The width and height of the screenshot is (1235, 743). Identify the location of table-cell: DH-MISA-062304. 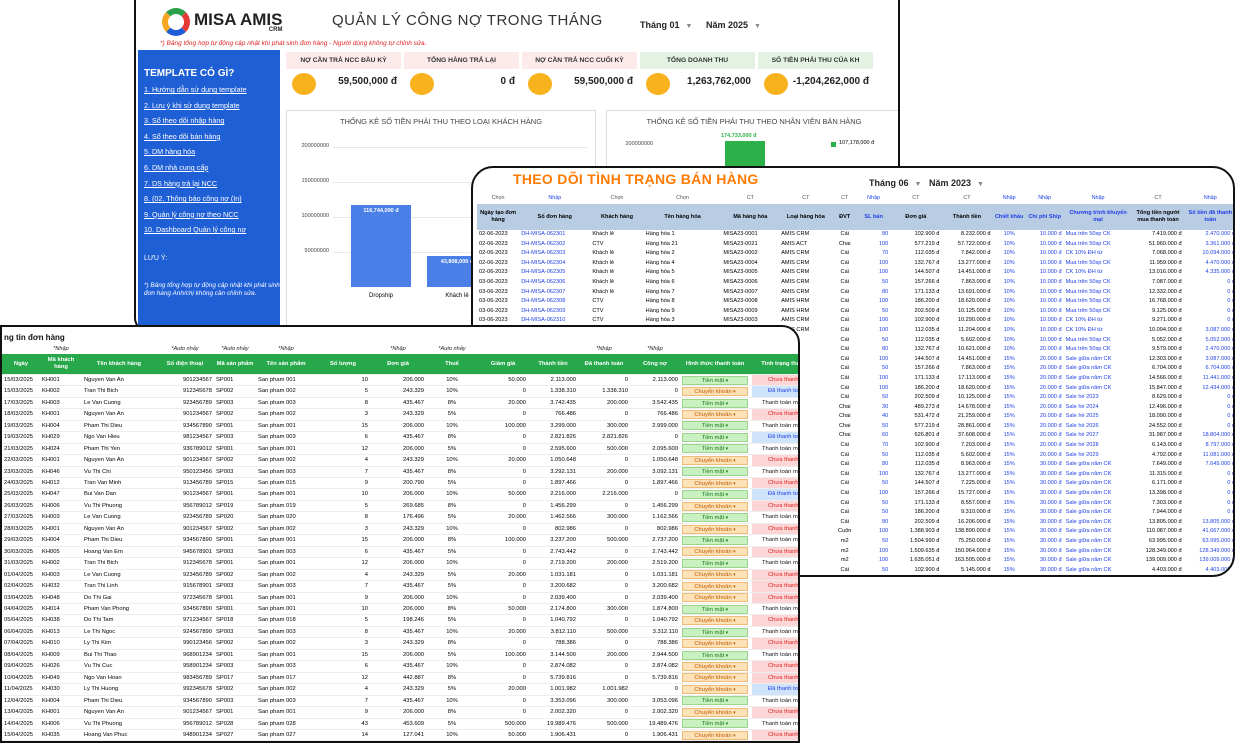
(554, 264).